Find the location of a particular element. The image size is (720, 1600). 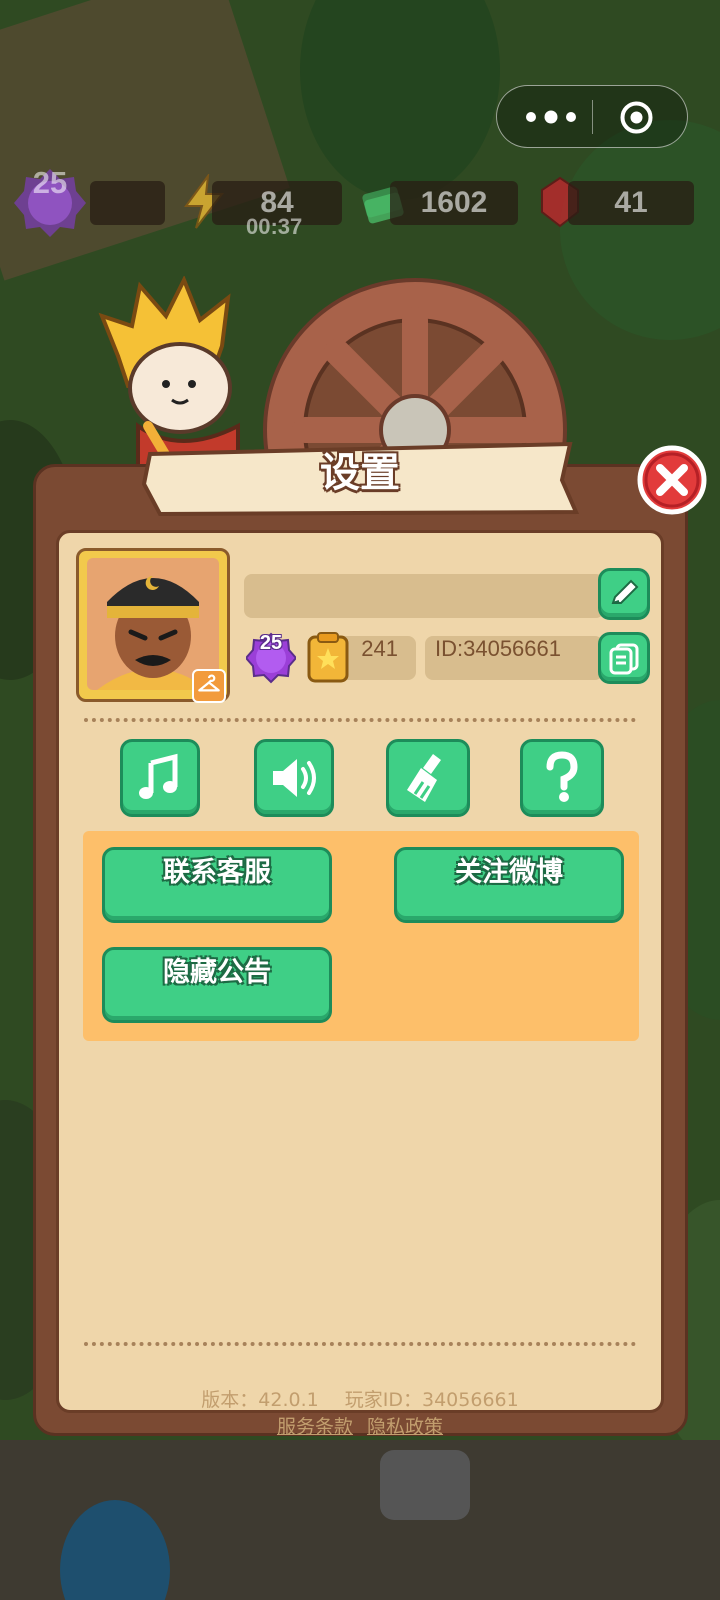

footer-links: 服务条款 隐私政策 is located at coordinates (360, 1425).